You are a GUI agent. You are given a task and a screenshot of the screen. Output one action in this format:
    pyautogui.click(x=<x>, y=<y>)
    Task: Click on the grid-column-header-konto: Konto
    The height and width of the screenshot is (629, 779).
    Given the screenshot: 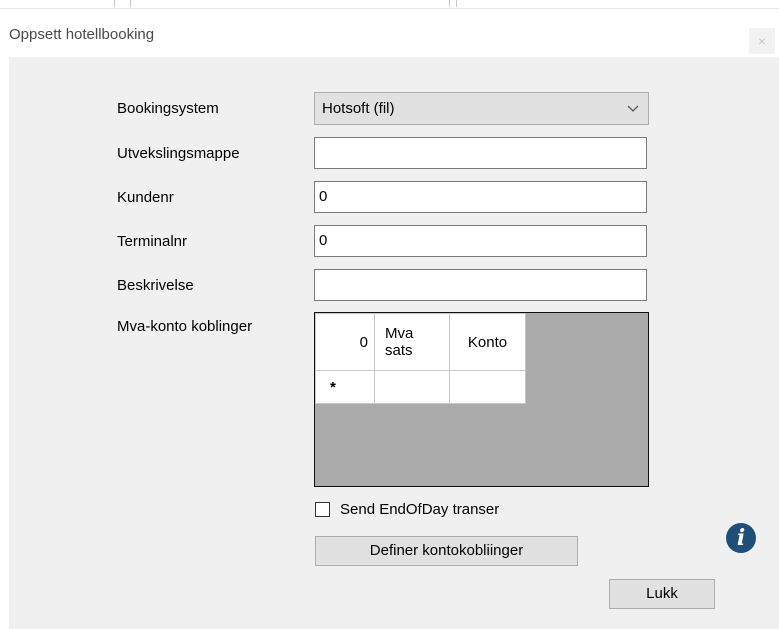 What is the action you would take?
    pyautogui.click(x=487, y=342)
    